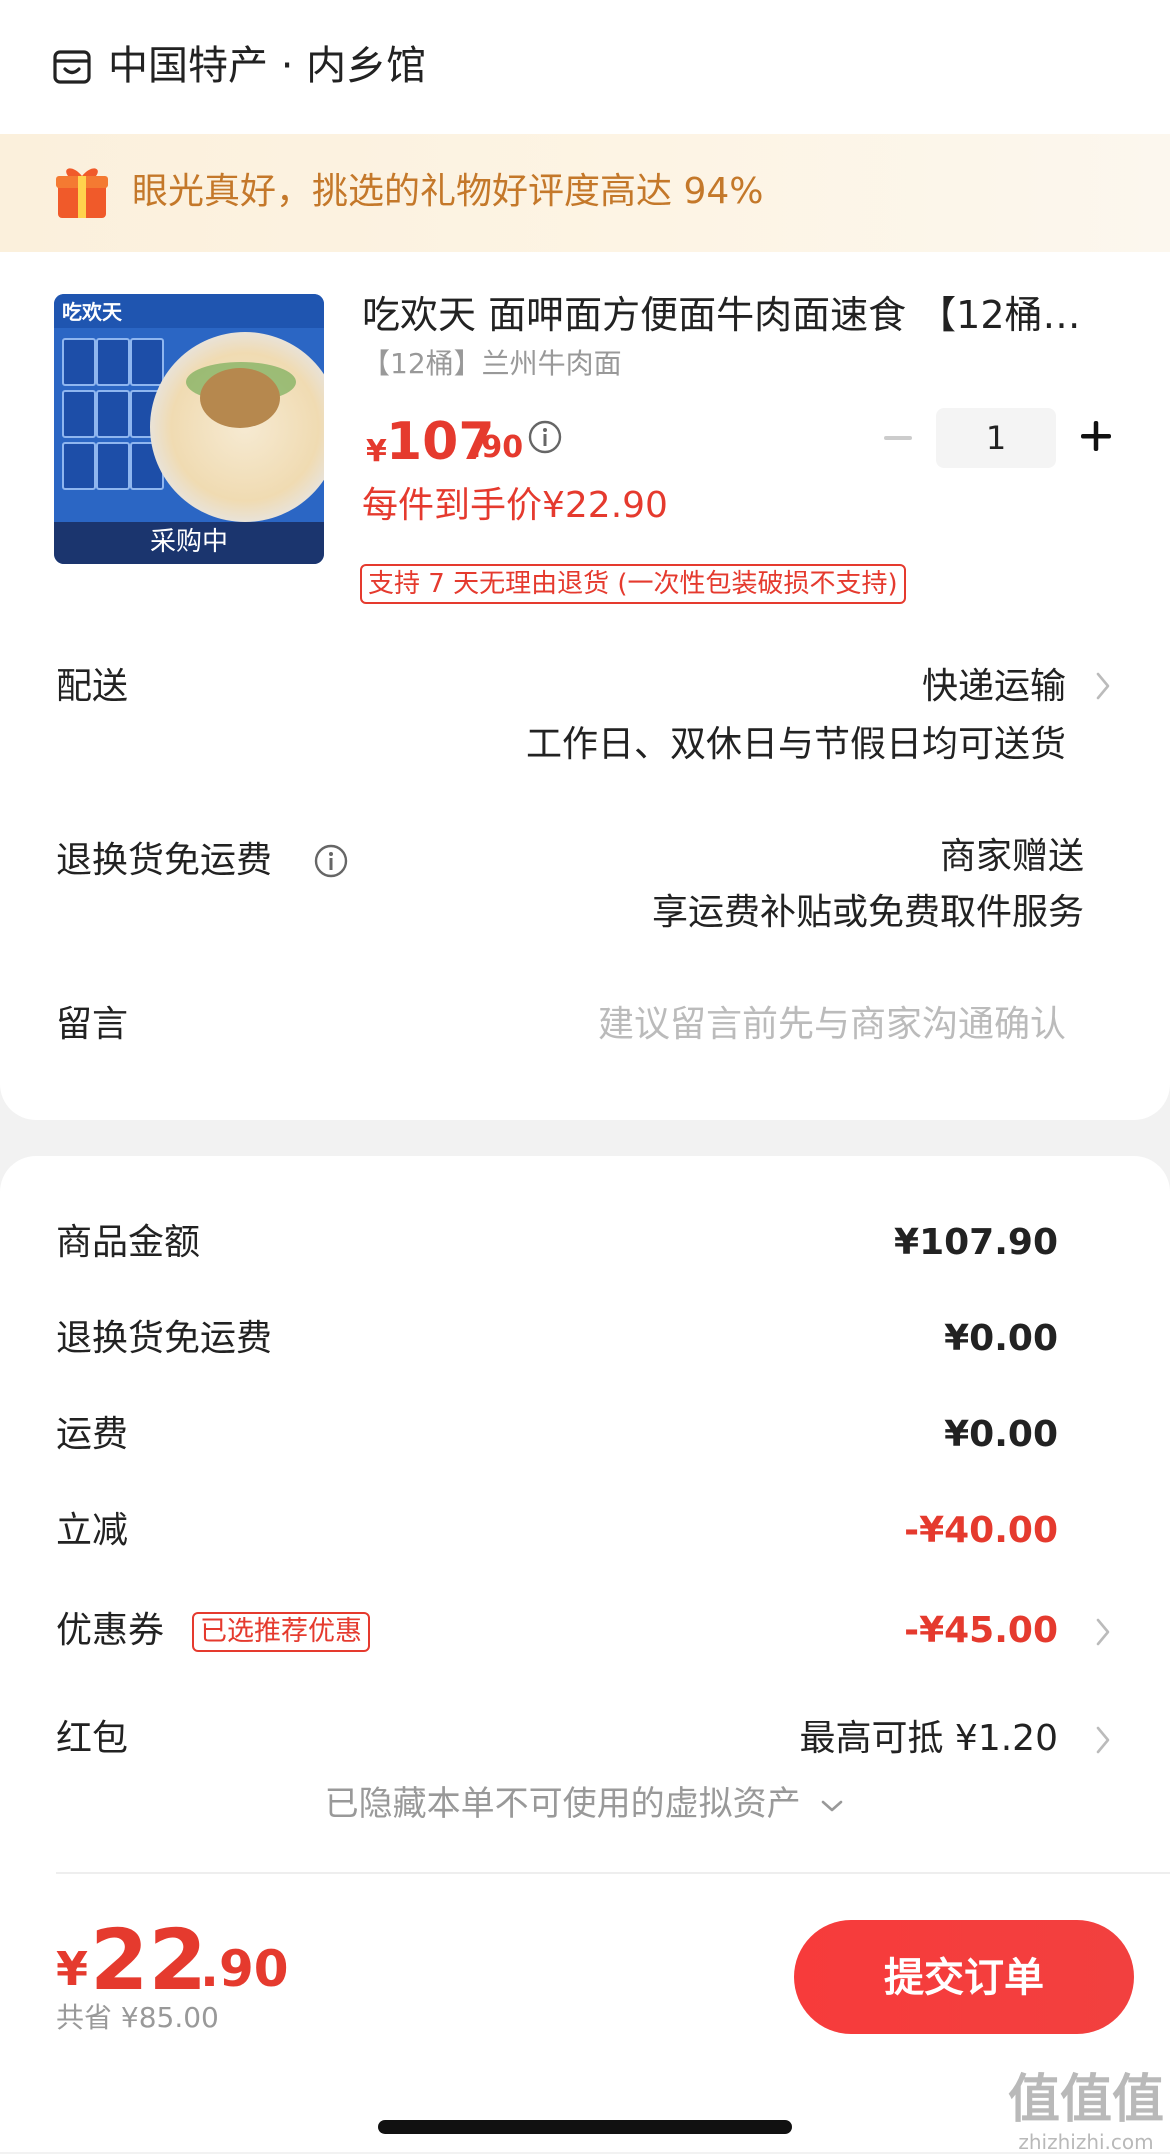 The width and height of the screenshot is (1170, 2154). What do you see at coordinates (240, 398) in the screenshot?
I see `beef-topping` at bounding box center [240, 398].